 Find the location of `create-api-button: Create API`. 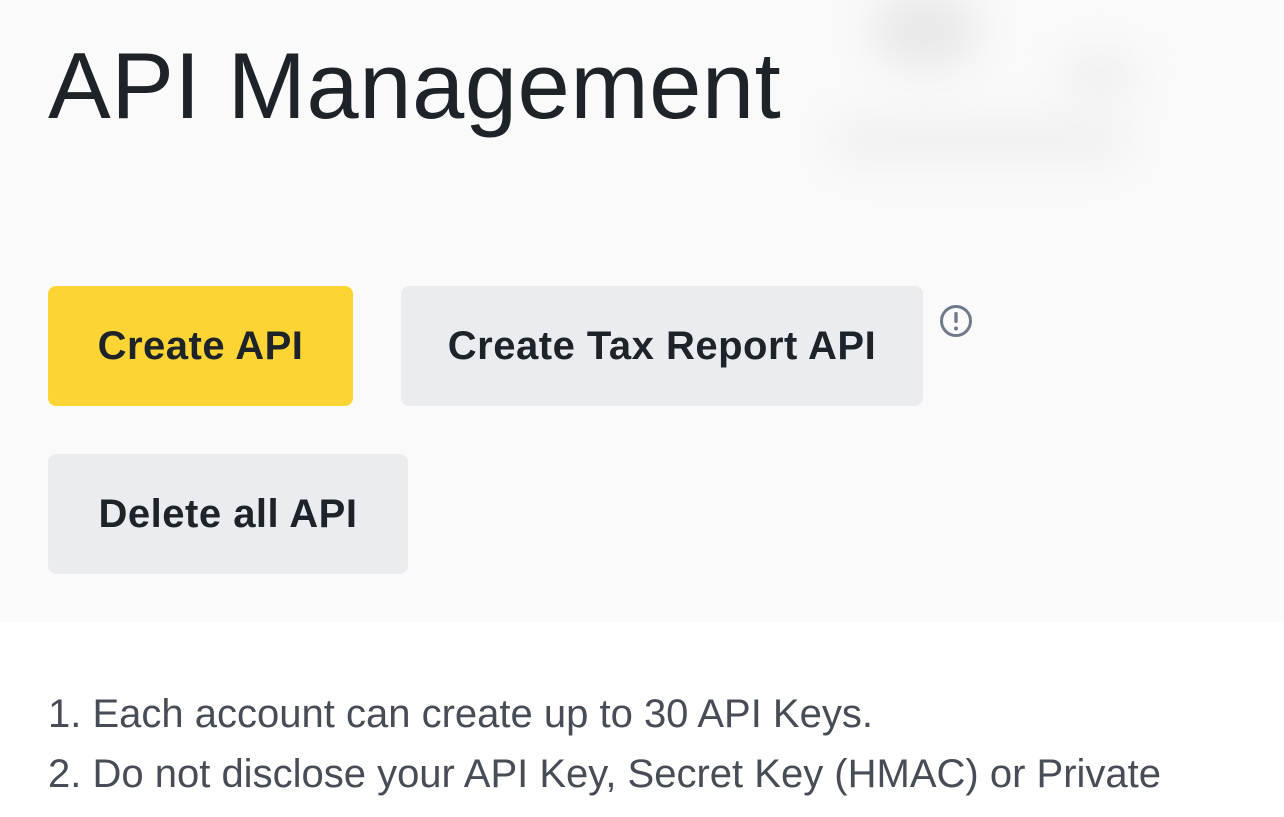

create-api-button: Create API is located at coordinates (200, 346).